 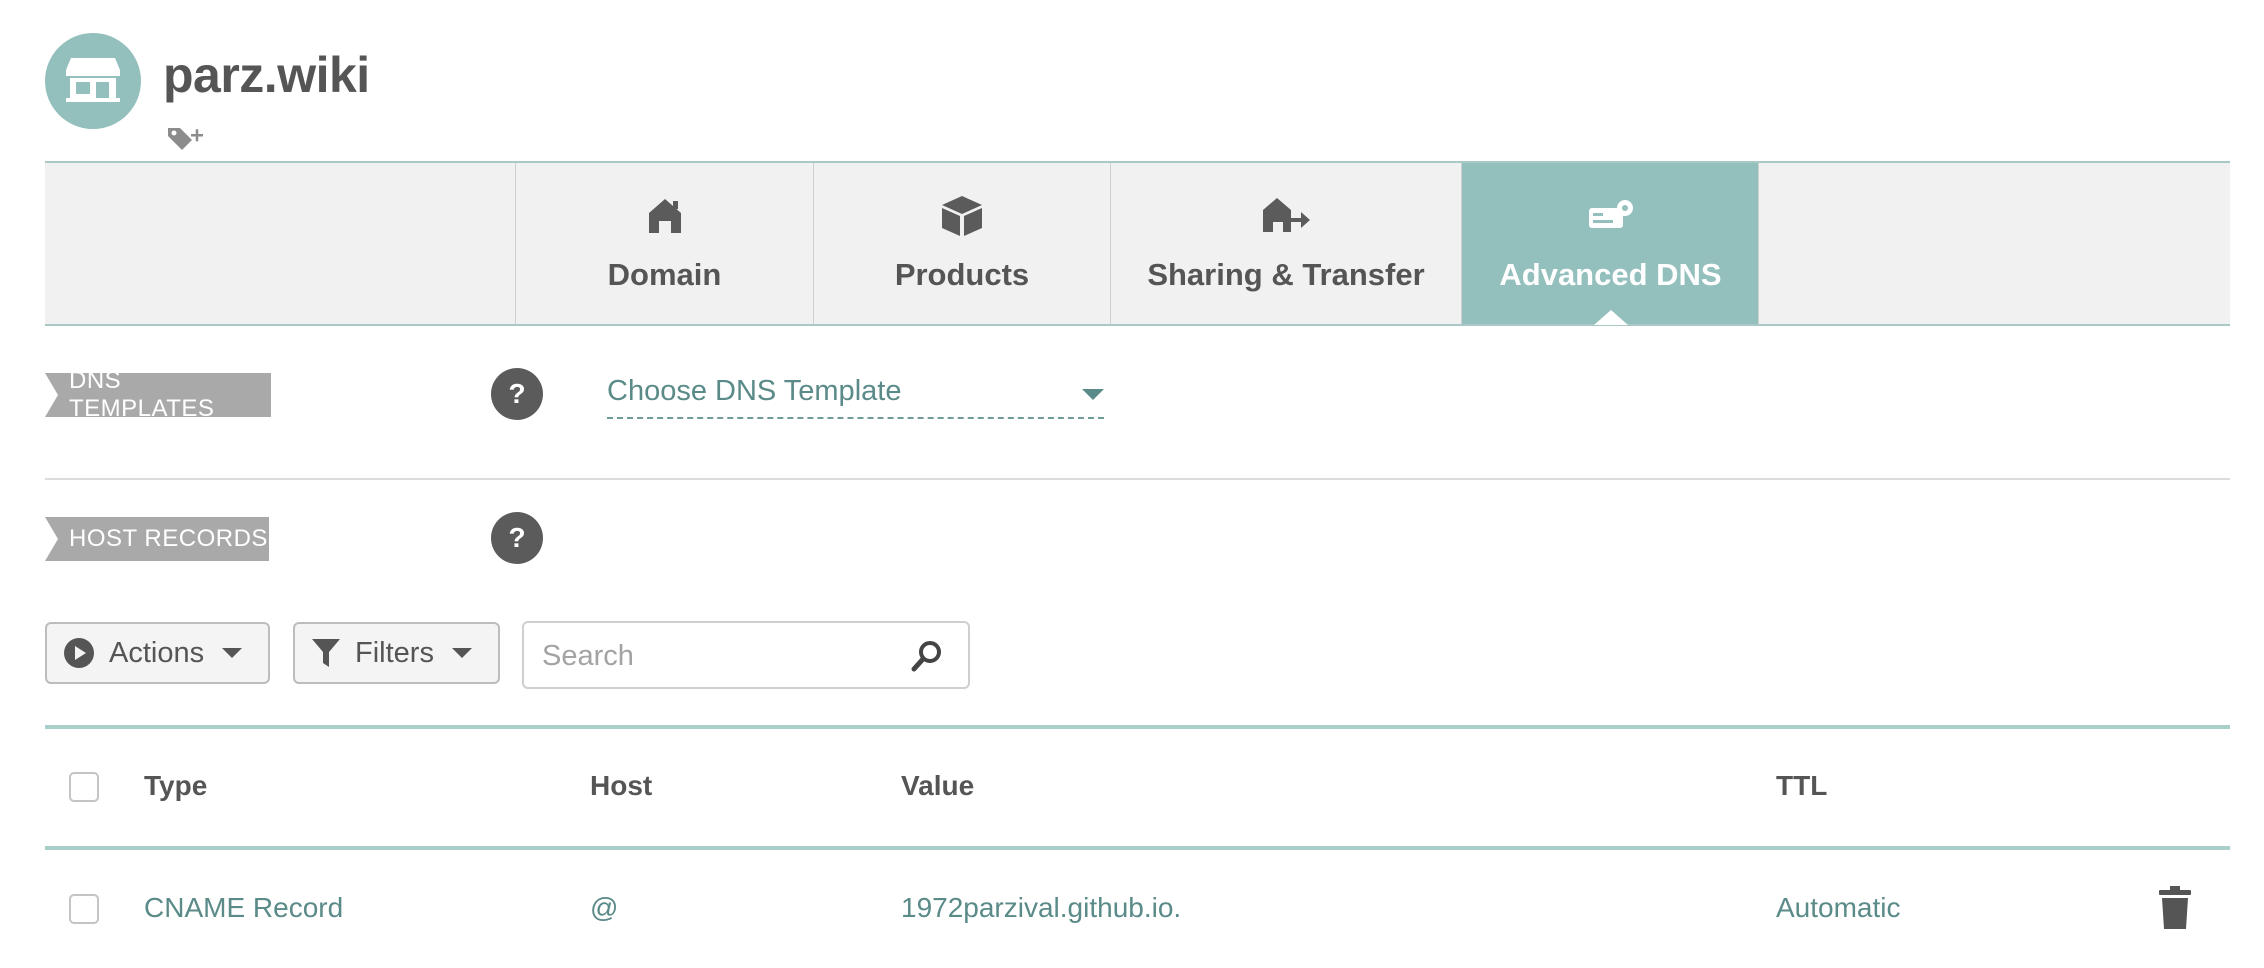 What do you see at coordinates (665, 216) in the screenshot?
I see `house-icon` at bounding box center [665, 216].